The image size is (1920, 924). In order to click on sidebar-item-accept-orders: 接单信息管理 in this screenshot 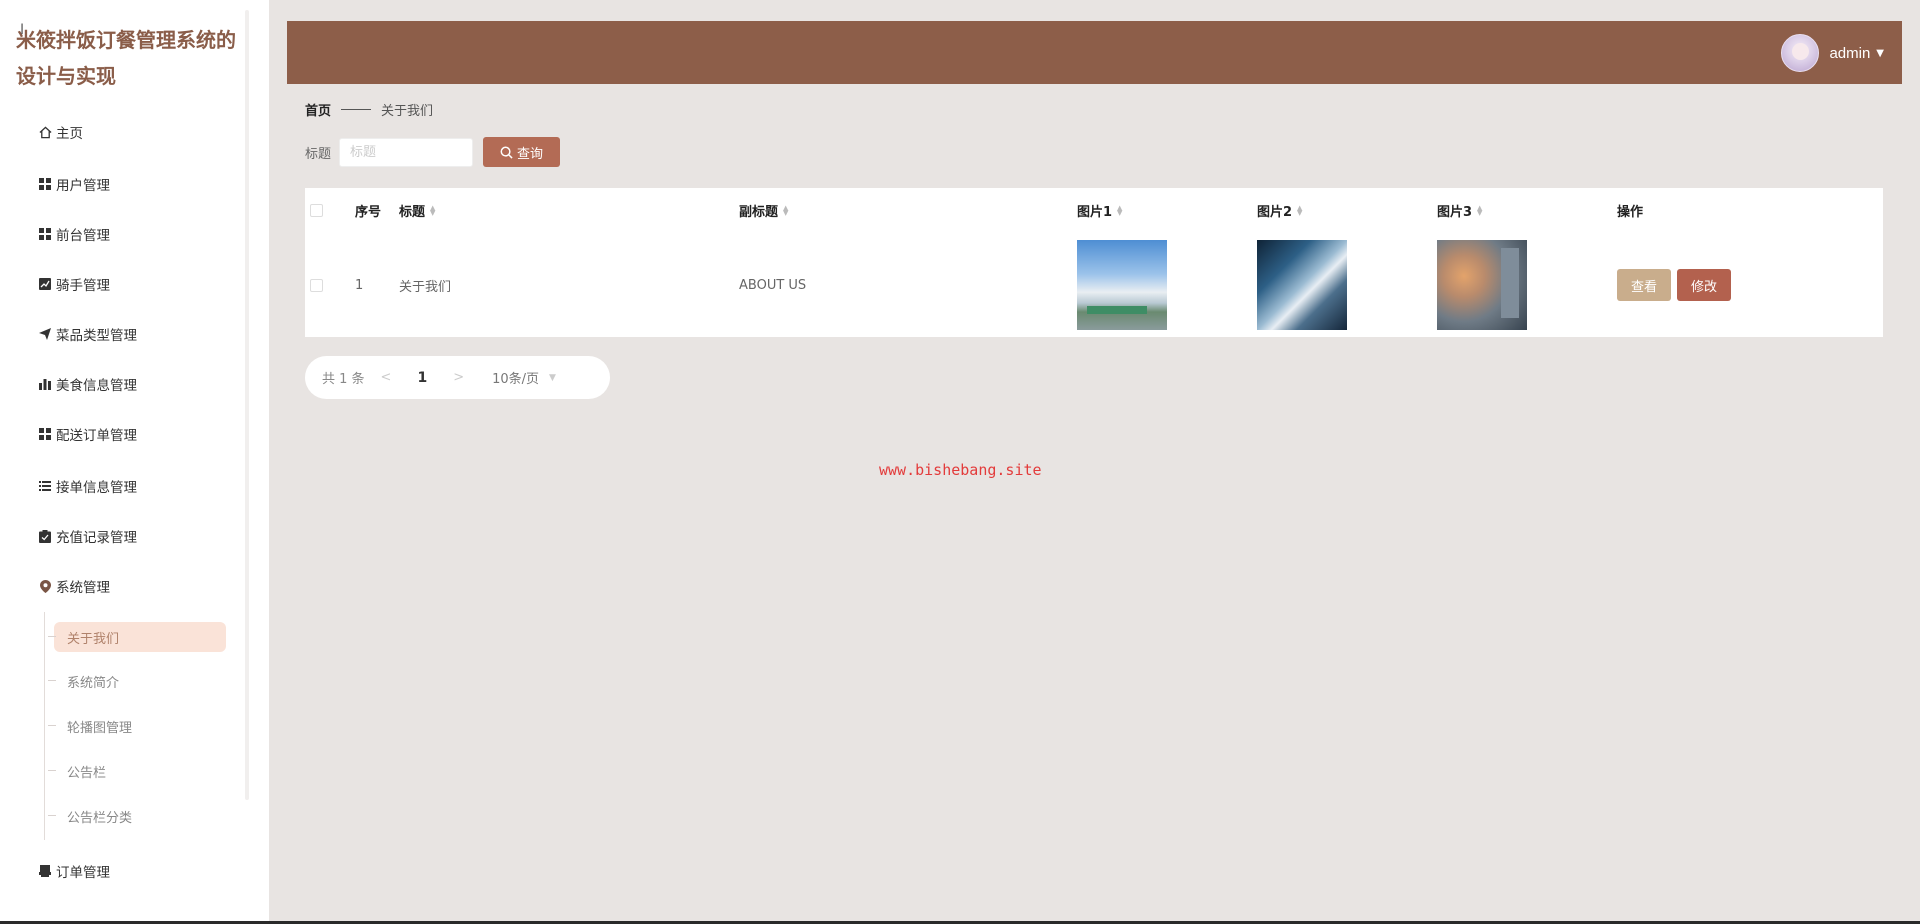, I will do `click(87, 486)`.